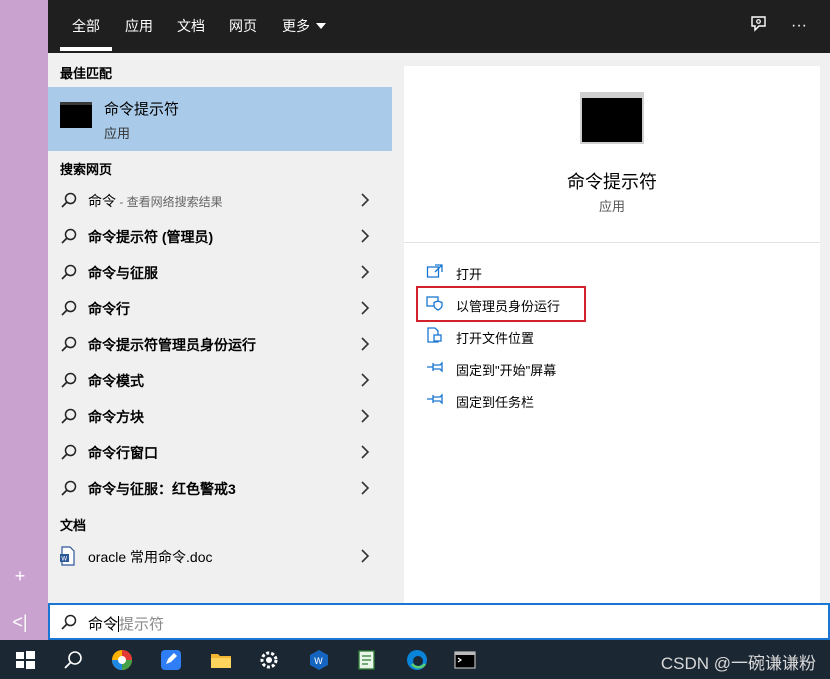  I want to click on command-prompt-taskbar-icon, so click(465, 660).